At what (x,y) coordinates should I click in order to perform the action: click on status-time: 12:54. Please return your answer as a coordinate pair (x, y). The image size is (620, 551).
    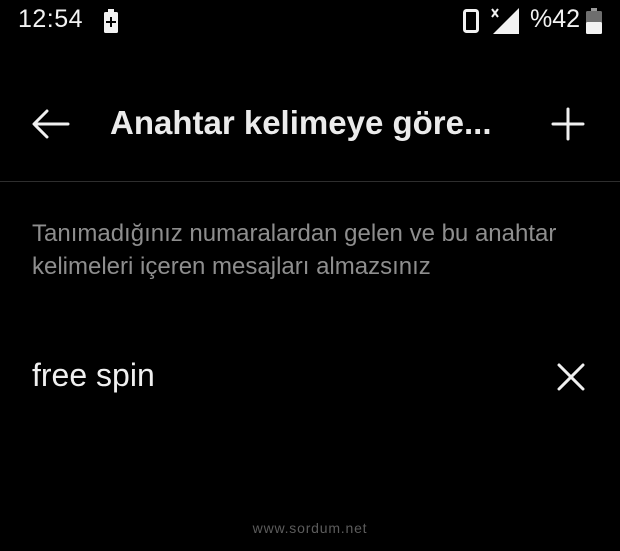
    Looking at the image, I should click on (51, 19).